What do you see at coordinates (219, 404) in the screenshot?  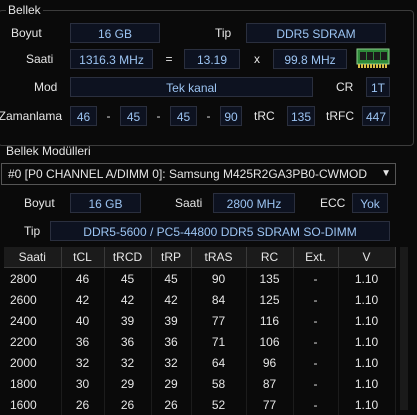 I see `table-cell: 52` at bounding box center [219, 404].